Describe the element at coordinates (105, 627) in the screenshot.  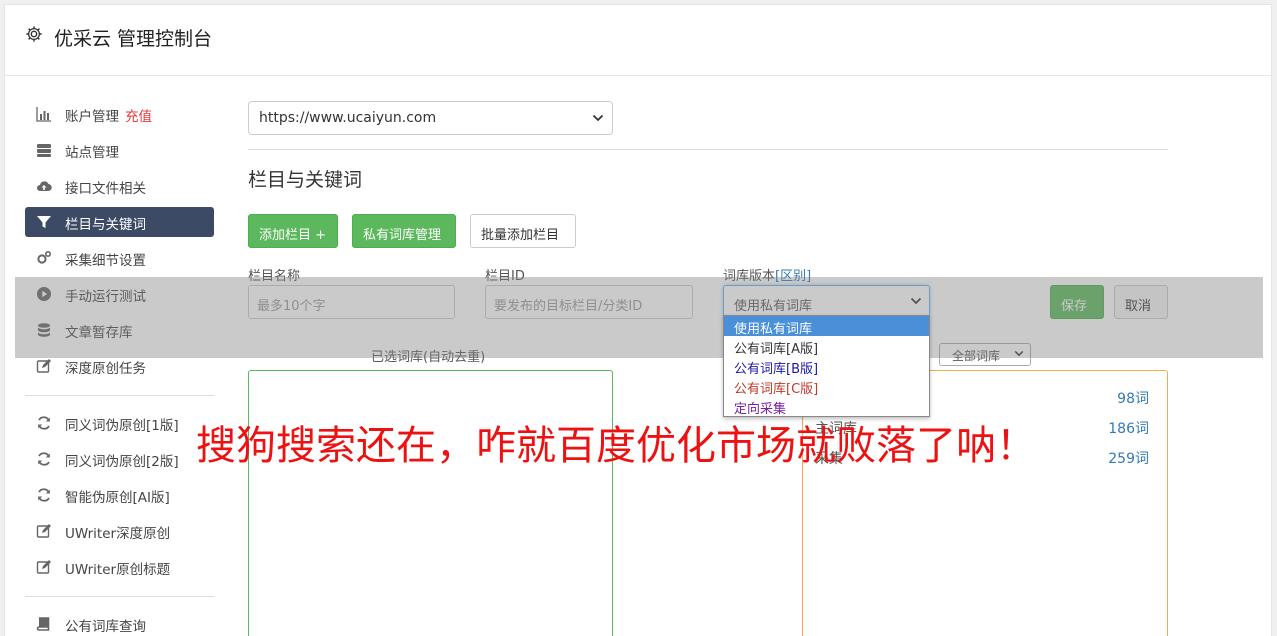
I see `sidebar-item-label: 公有词库查询` at that location.